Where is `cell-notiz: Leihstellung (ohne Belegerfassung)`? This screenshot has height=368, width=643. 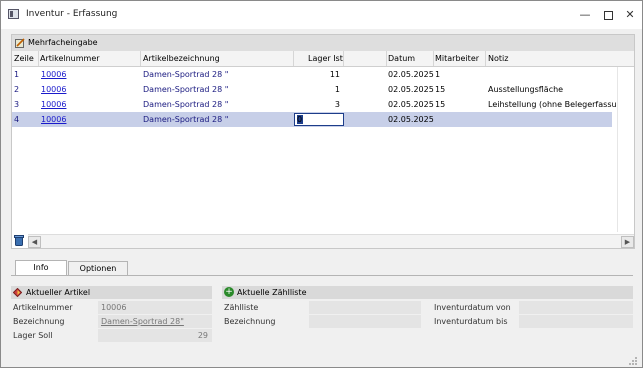 cell-notiz: Leihstellung (ohne Belegerfassung) is located at coordinates (559, 104).